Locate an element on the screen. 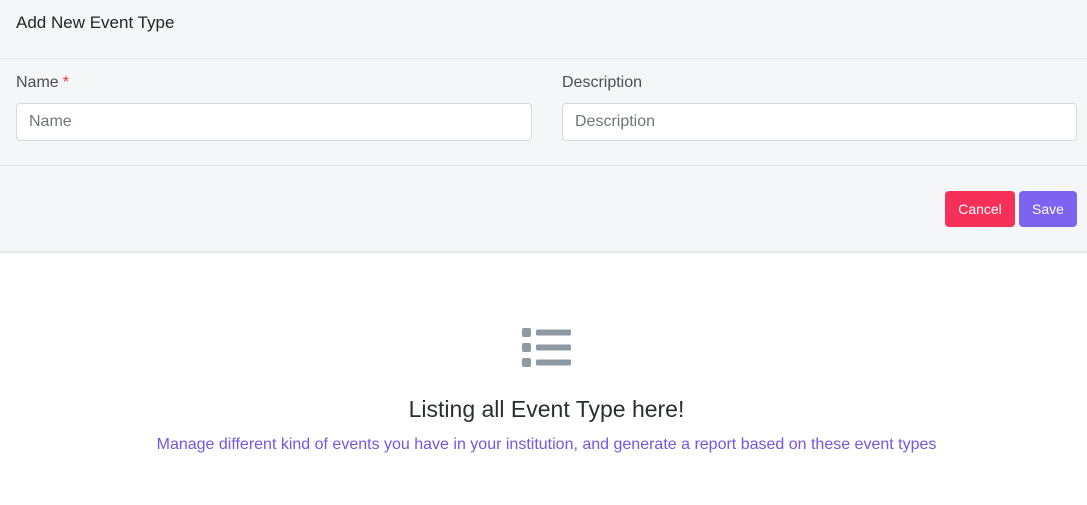 Image resolution: width=1087 pixels, height=505 pixels. name-field-label: Name * is located at coordinates (42, 83).